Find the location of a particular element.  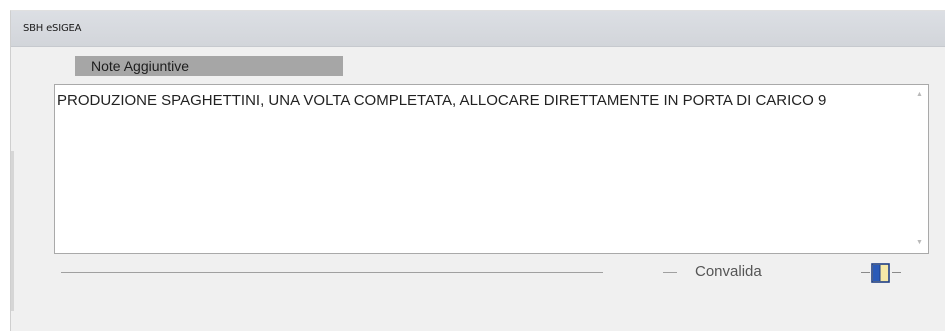

left-edge-shade is located at coordinates (12, 231).